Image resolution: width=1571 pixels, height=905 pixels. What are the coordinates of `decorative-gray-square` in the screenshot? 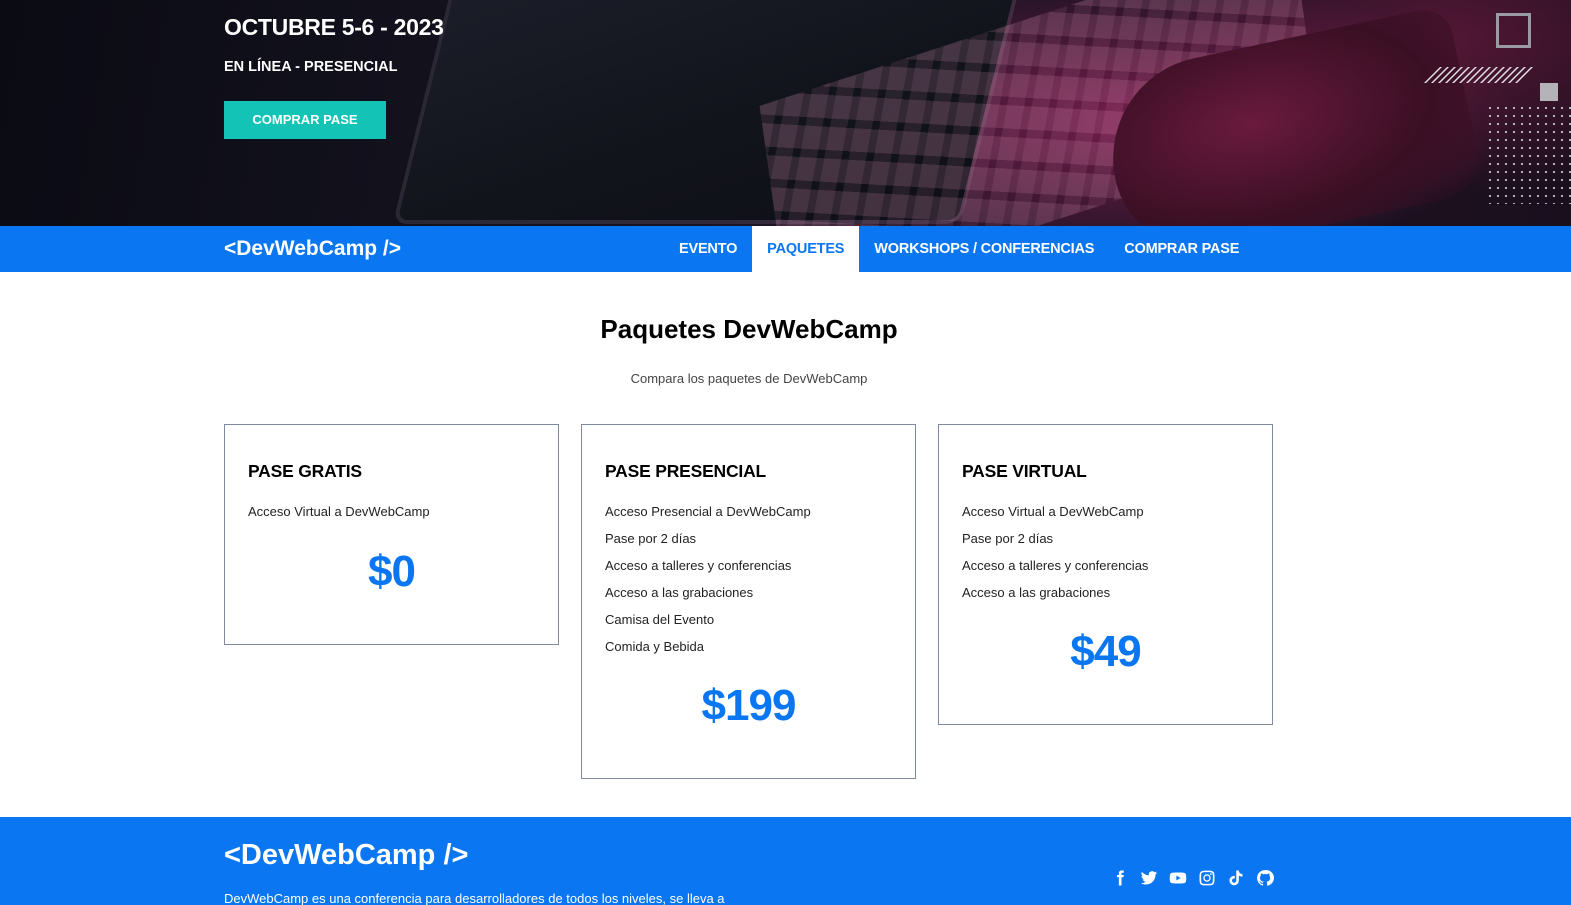 It's located at (1549, 92).